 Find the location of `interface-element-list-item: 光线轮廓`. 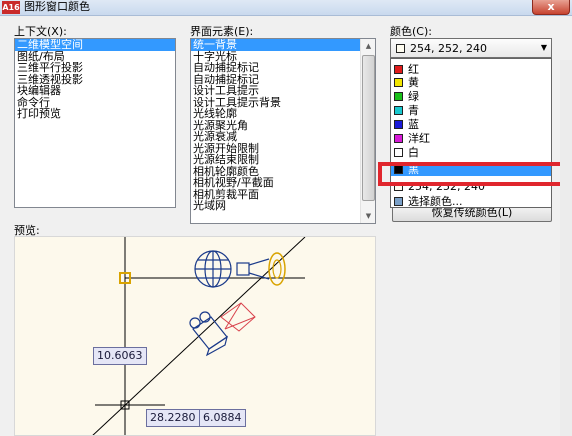

interface-element-list-item: 光线轮廓 is located at coordinates (283, 114).